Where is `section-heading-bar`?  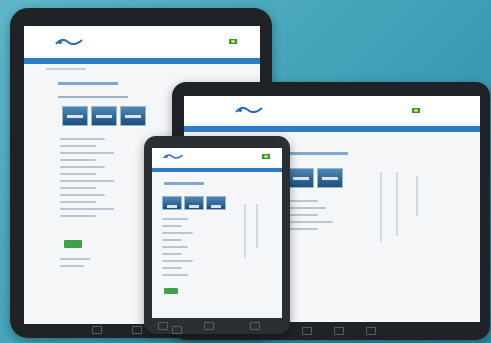 section-heading-bar is located at coordinates (93, 97).